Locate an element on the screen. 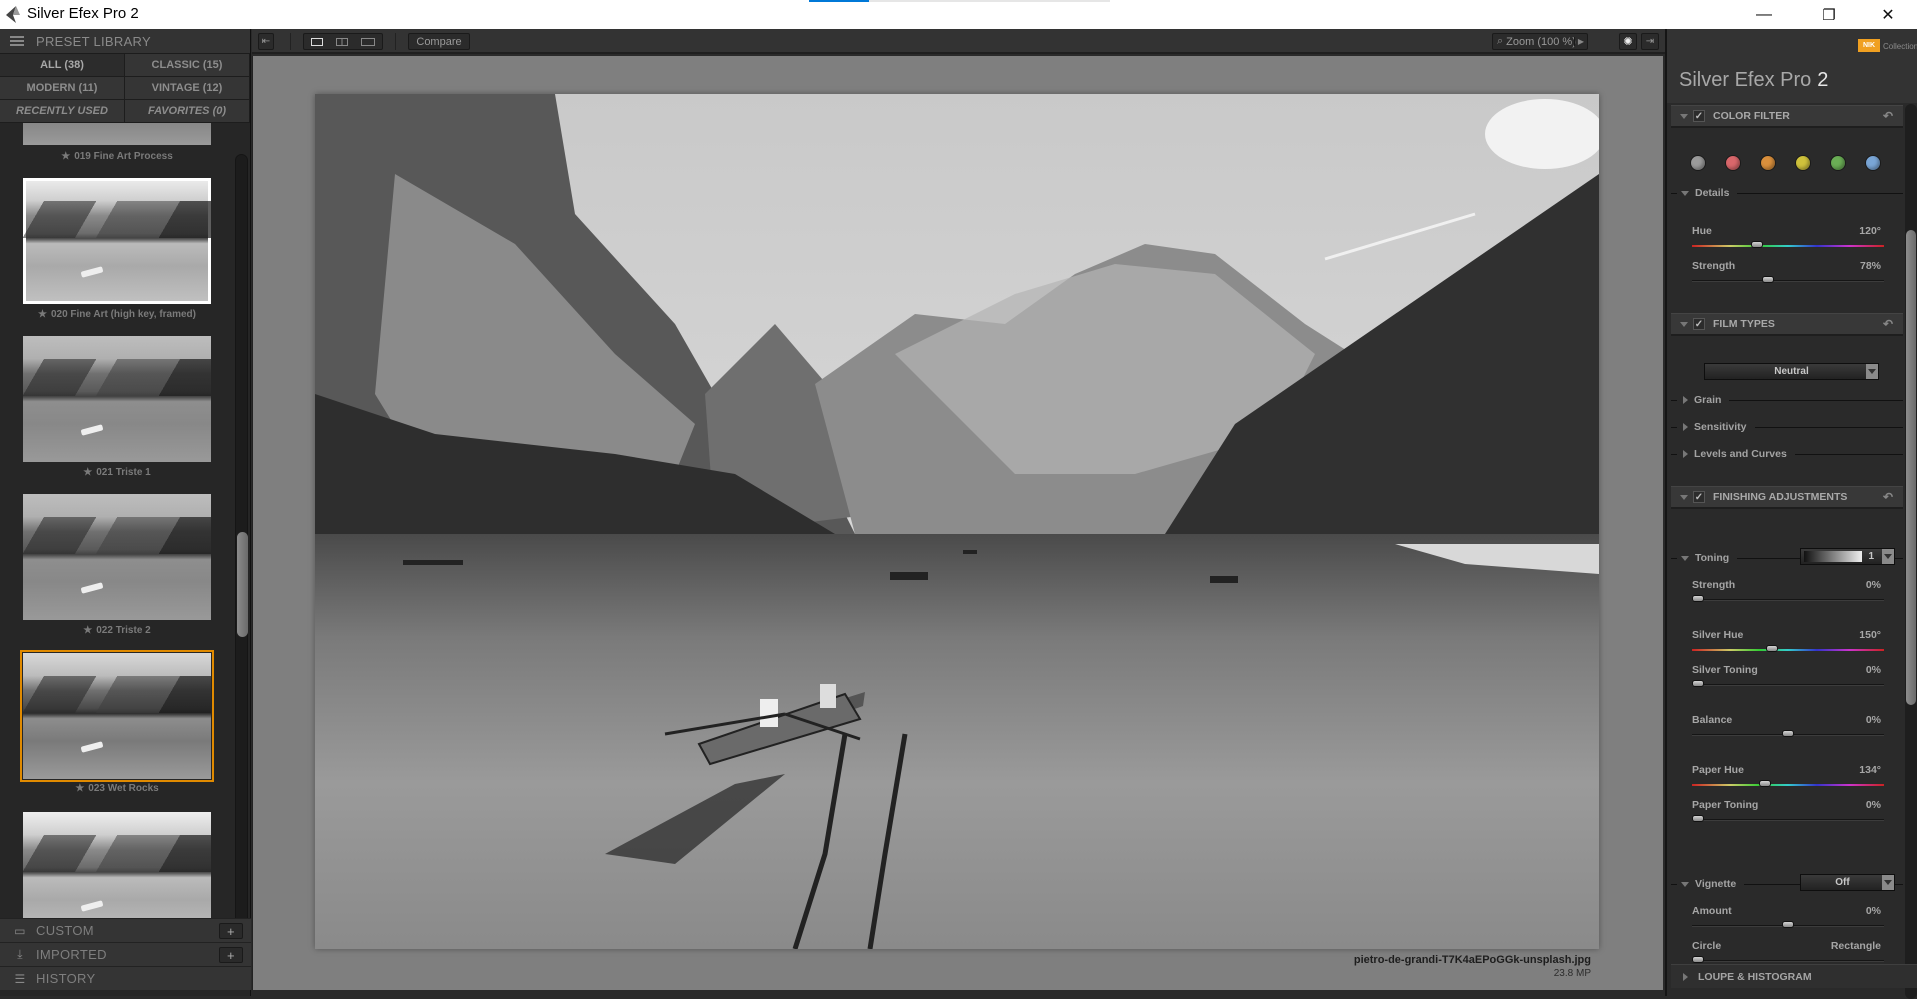 This screenshot has height=999, width=1917. toolbar: ⇤ Compare ⌕ Zoom (100 %) ▶ ✺ ⇥ is located at coordinates (958, 41).